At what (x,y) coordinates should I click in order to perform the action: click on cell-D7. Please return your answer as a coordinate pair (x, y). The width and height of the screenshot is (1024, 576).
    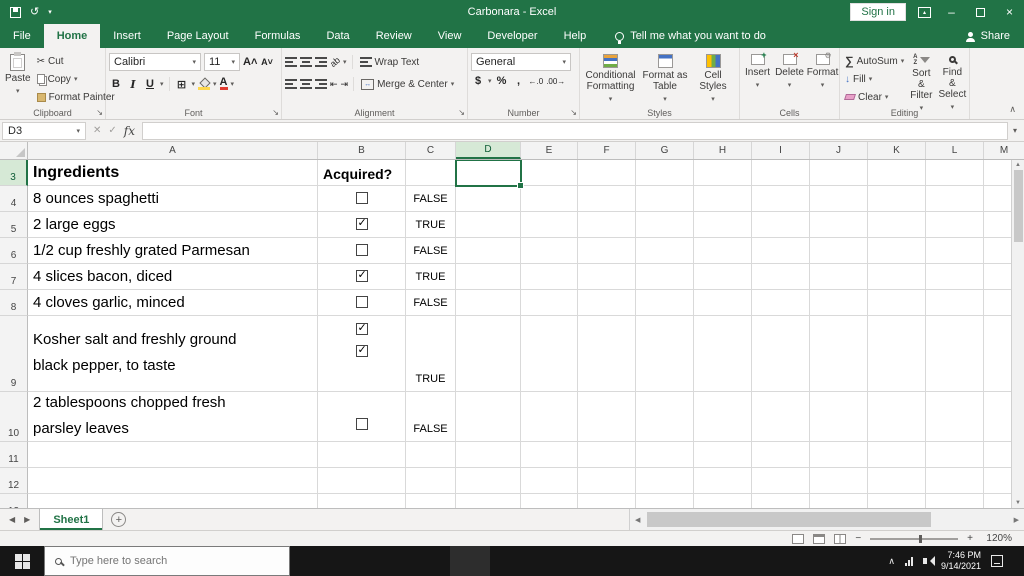
    Looking at the image, I should click on (488, 277).